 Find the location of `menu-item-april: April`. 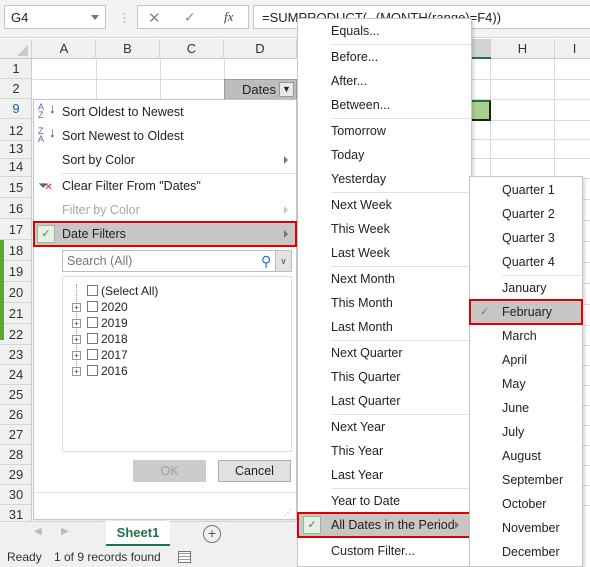

menu-item-april: April is located at coordinates (526, 360).